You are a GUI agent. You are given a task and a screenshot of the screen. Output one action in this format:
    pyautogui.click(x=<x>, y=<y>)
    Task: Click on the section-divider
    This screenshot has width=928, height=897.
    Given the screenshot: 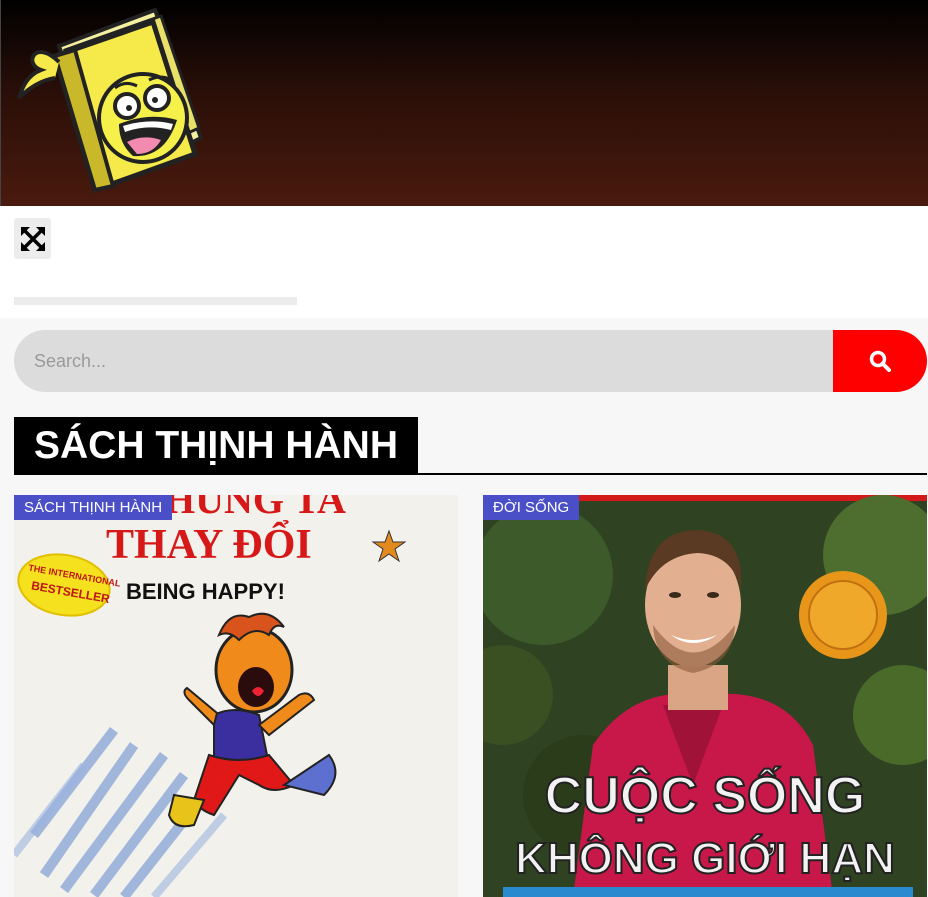 What is the action you would take?
    pyautogui.click(x=470, y=474)
    